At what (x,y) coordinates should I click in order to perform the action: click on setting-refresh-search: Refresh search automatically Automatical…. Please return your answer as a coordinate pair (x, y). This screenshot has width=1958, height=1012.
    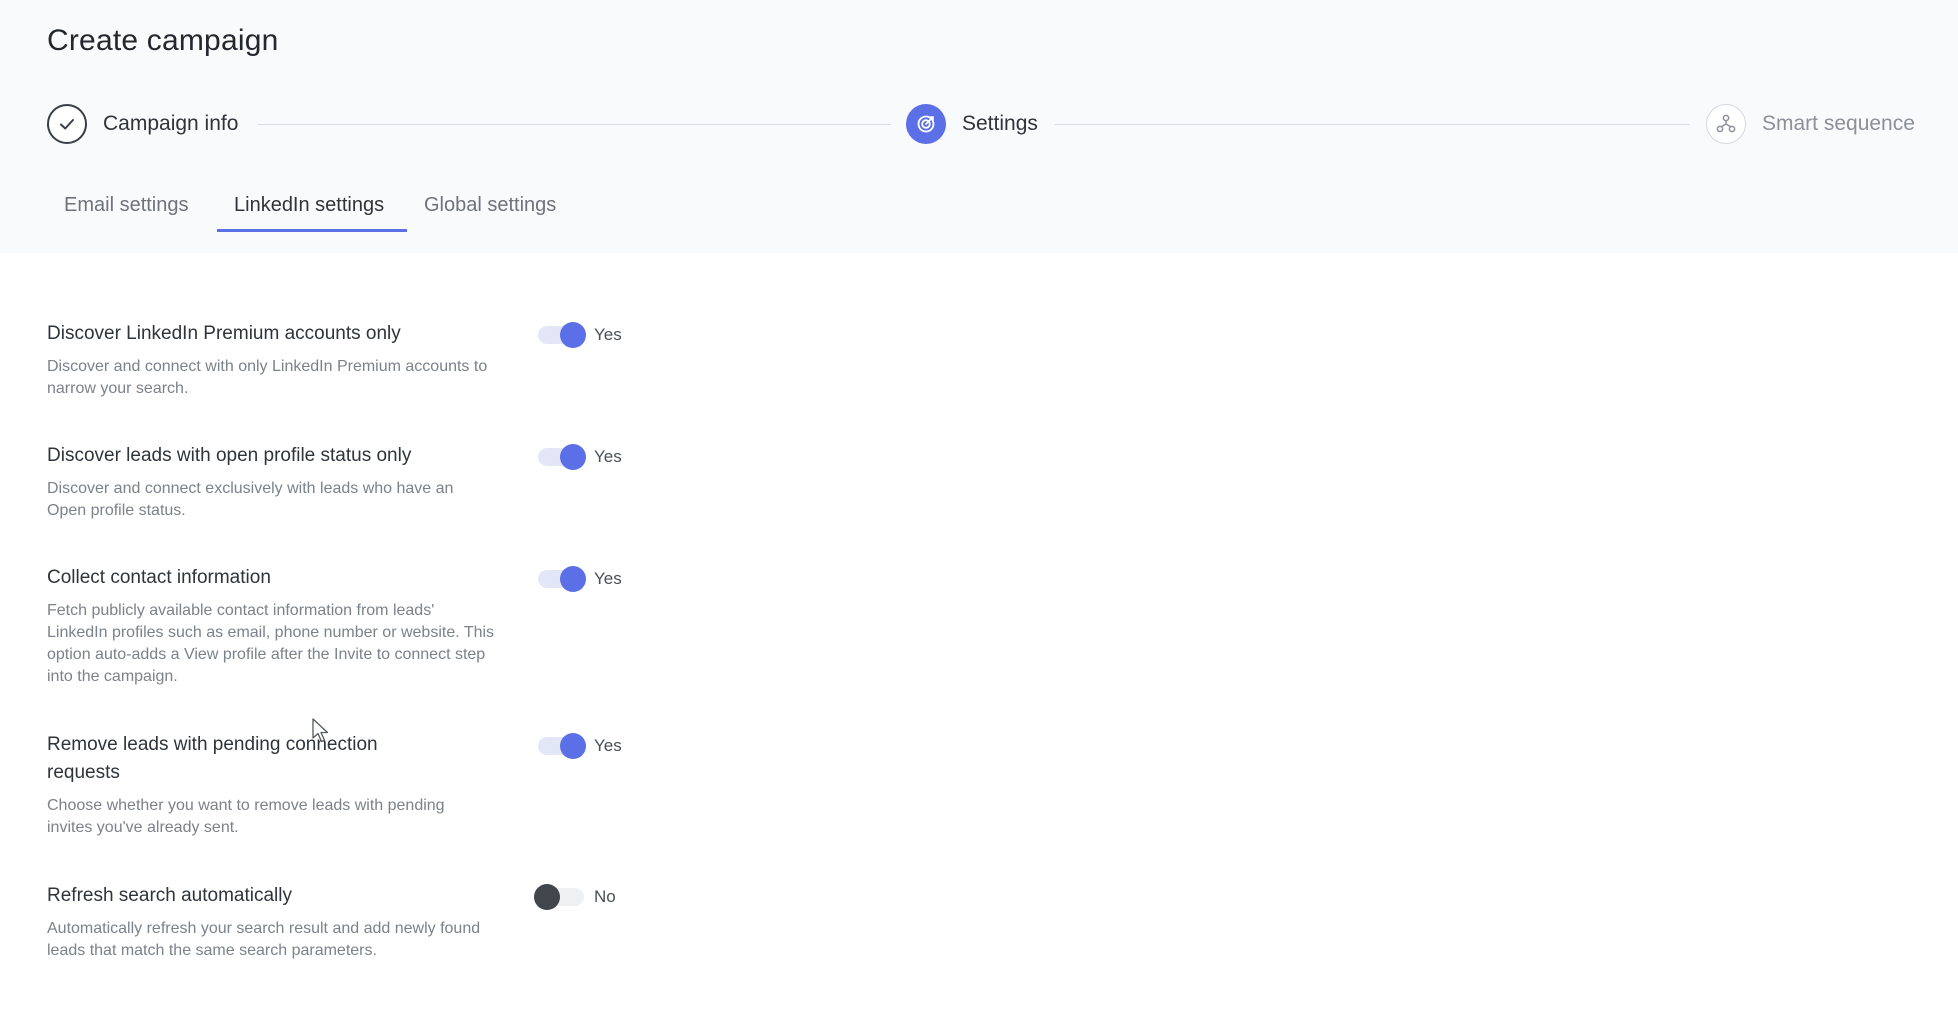
    Looking at the image, I should click on (347, 922).